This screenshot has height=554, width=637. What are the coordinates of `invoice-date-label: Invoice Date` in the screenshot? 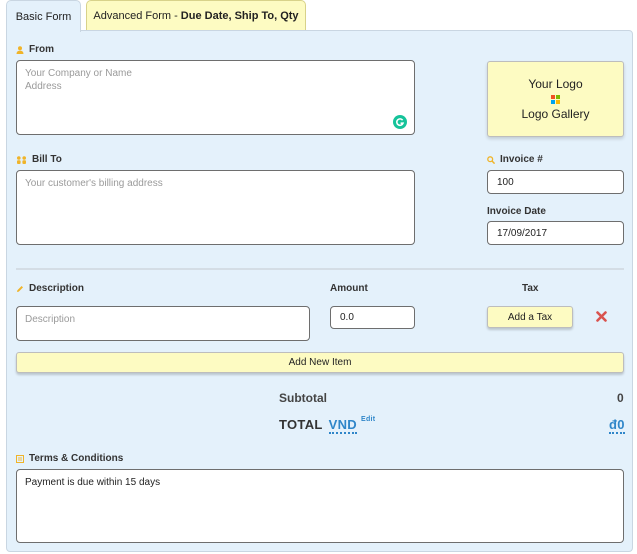 It's located at (516, 211).